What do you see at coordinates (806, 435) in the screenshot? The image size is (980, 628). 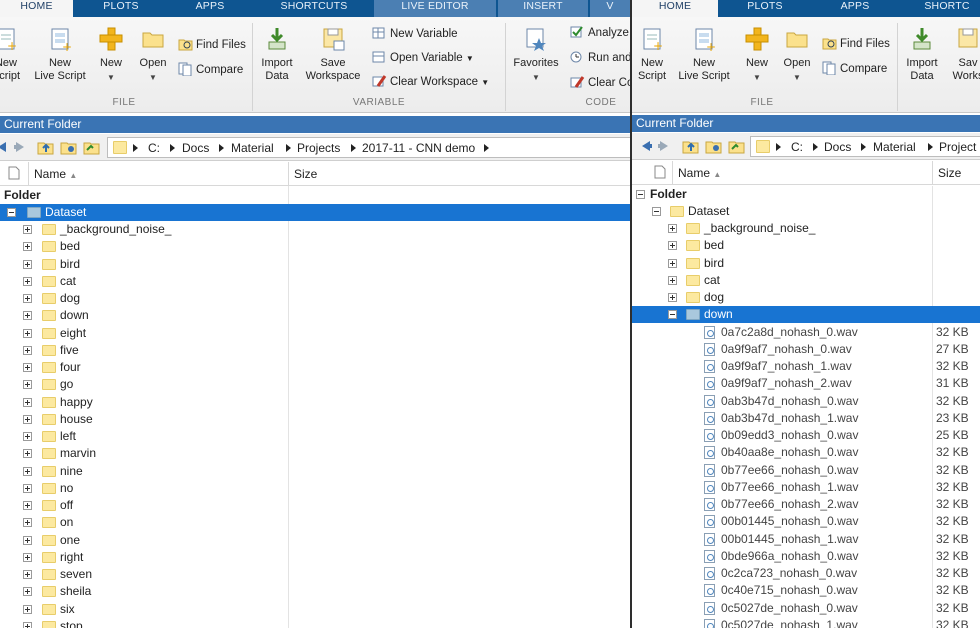 I see `tree-row-file: 0b09edd3_nohash_0.wav 25 KB` at bounding box center [806, 435].